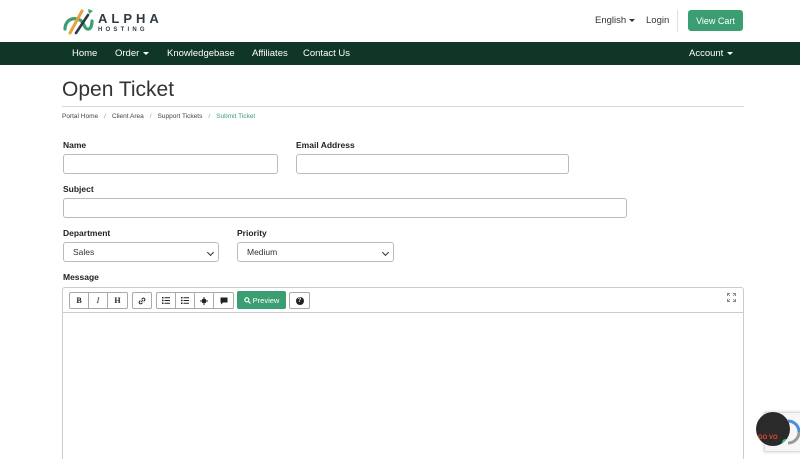 This screenshot has width=800, height=459. I want to click on quote-button, so click(223, 300).